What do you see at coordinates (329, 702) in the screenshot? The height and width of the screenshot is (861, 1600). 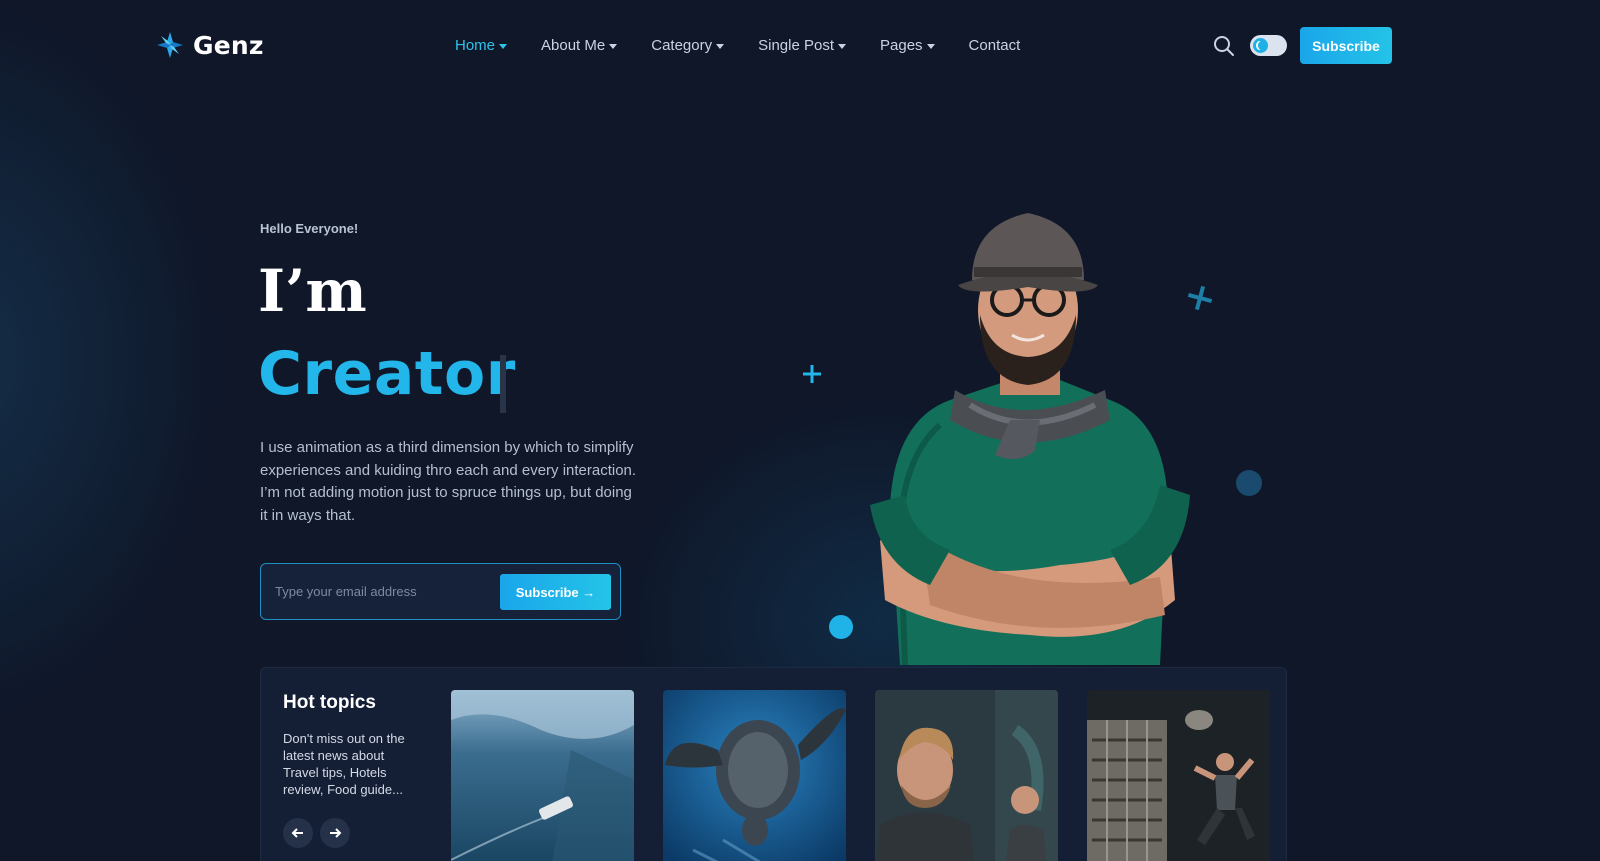 I see `hot-topics-title: Hot topics` at bounding box center [329, 702].